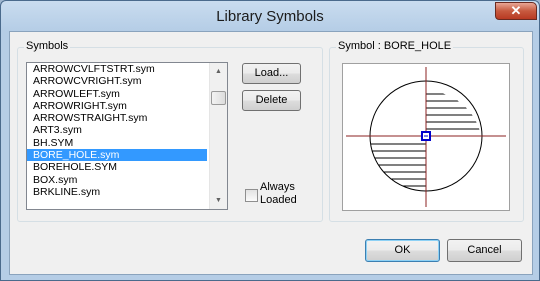  What do you see at coordinates (117, 155) in the screenshot?
I see `list-item: BORE_HOLE.sym` at bounding box center [117, 155].